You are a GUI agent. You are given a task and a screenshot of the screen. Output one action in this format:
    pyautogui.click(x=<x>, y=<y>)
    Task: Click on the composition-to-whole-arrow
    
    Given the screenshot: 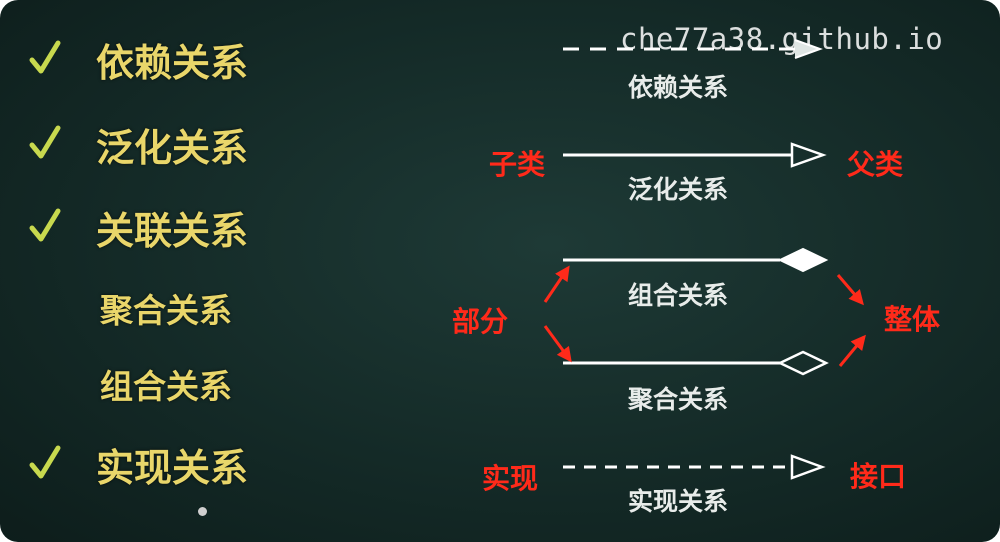 What is the action you would take?
    pyautogui.click(x=850, y=290)
    